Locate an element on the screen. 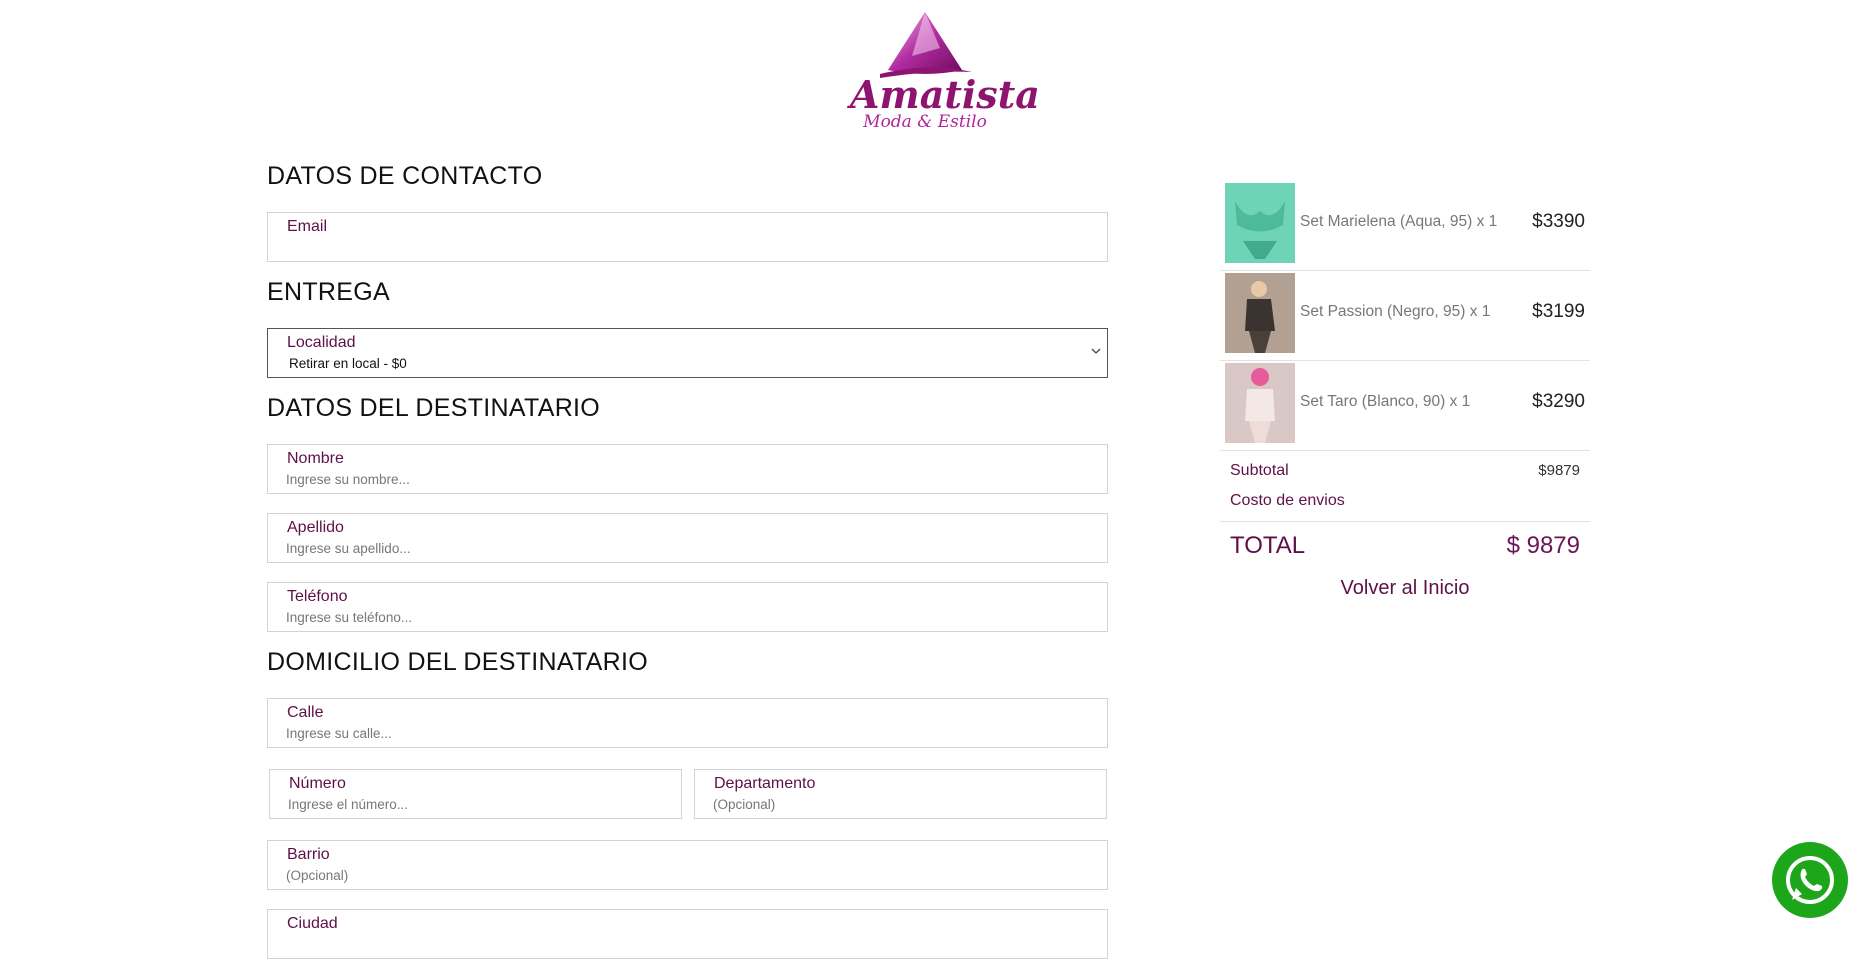 This screenshot has width=1862, height=959. numero-label: Número is located at coordinates (317, 783).